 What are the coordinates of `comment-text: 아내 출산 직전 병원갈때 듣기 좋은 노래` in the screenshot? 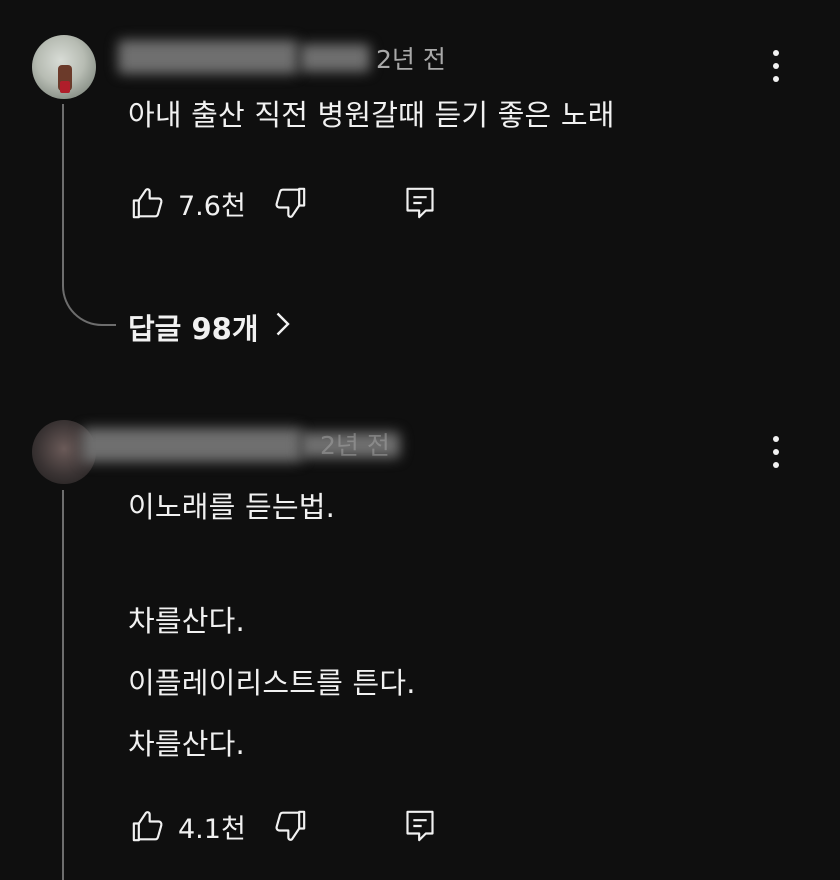 It's located at (371, 115).